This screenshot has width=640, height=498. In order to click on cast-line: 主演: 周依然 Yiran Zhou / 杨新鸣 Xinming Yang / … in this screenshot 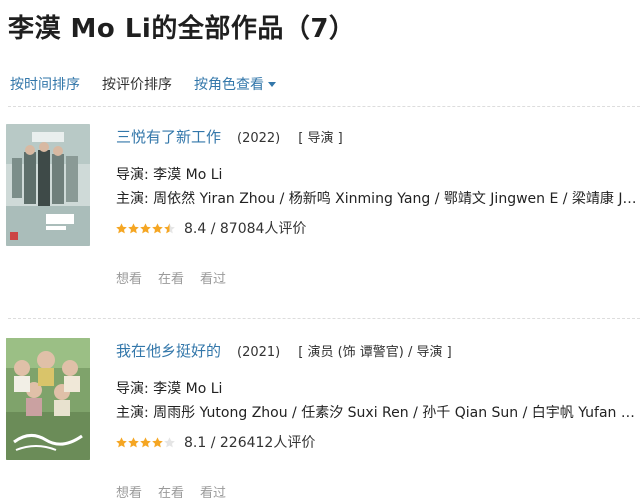, I will do `click(377, 199)`.